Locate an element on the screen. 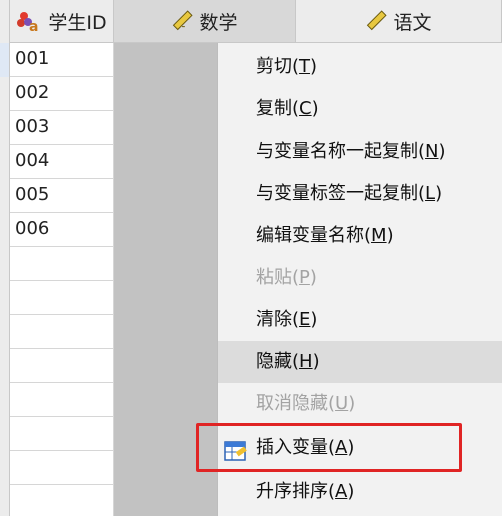 The height and width of the screenshot is (516, 502). cell-student-id: 006 is located at coordinates (62, 230).